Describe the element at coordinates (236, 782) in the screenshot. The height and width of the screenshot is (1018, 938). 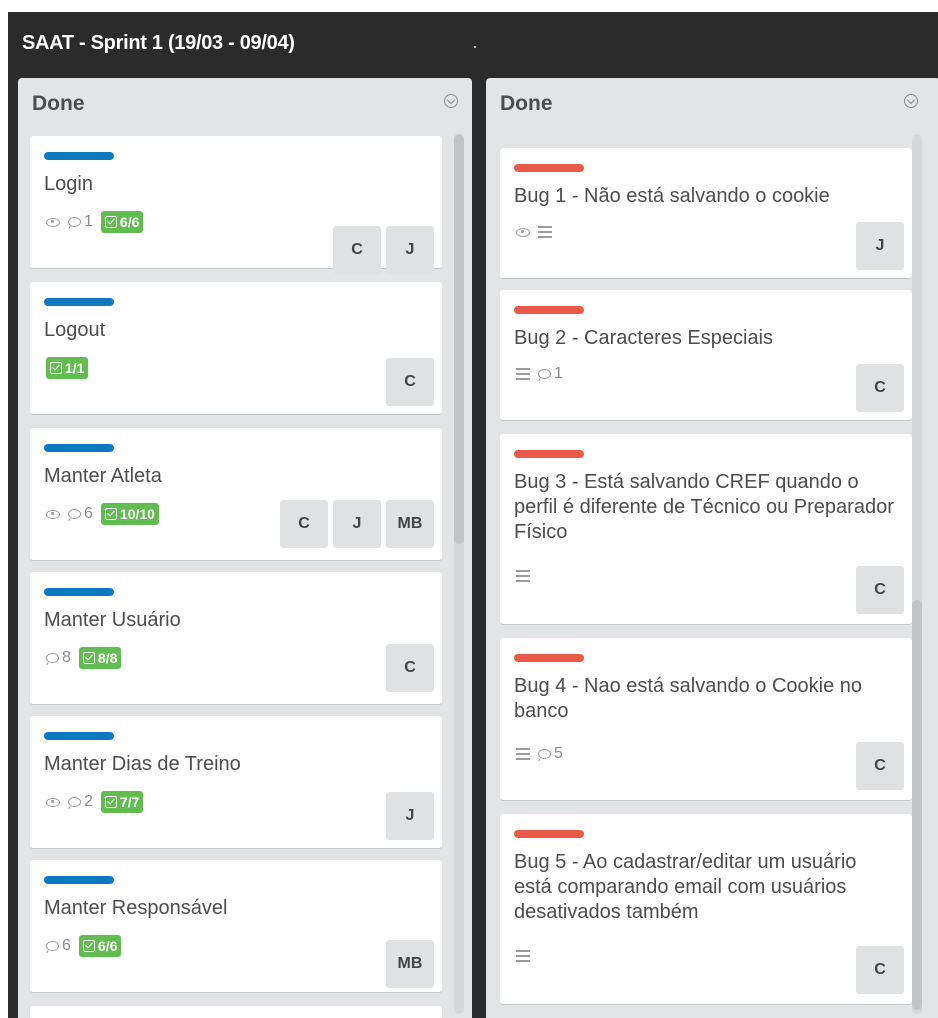
I see `card: Manter Dias de Treino 2 7/7 J` at that location.